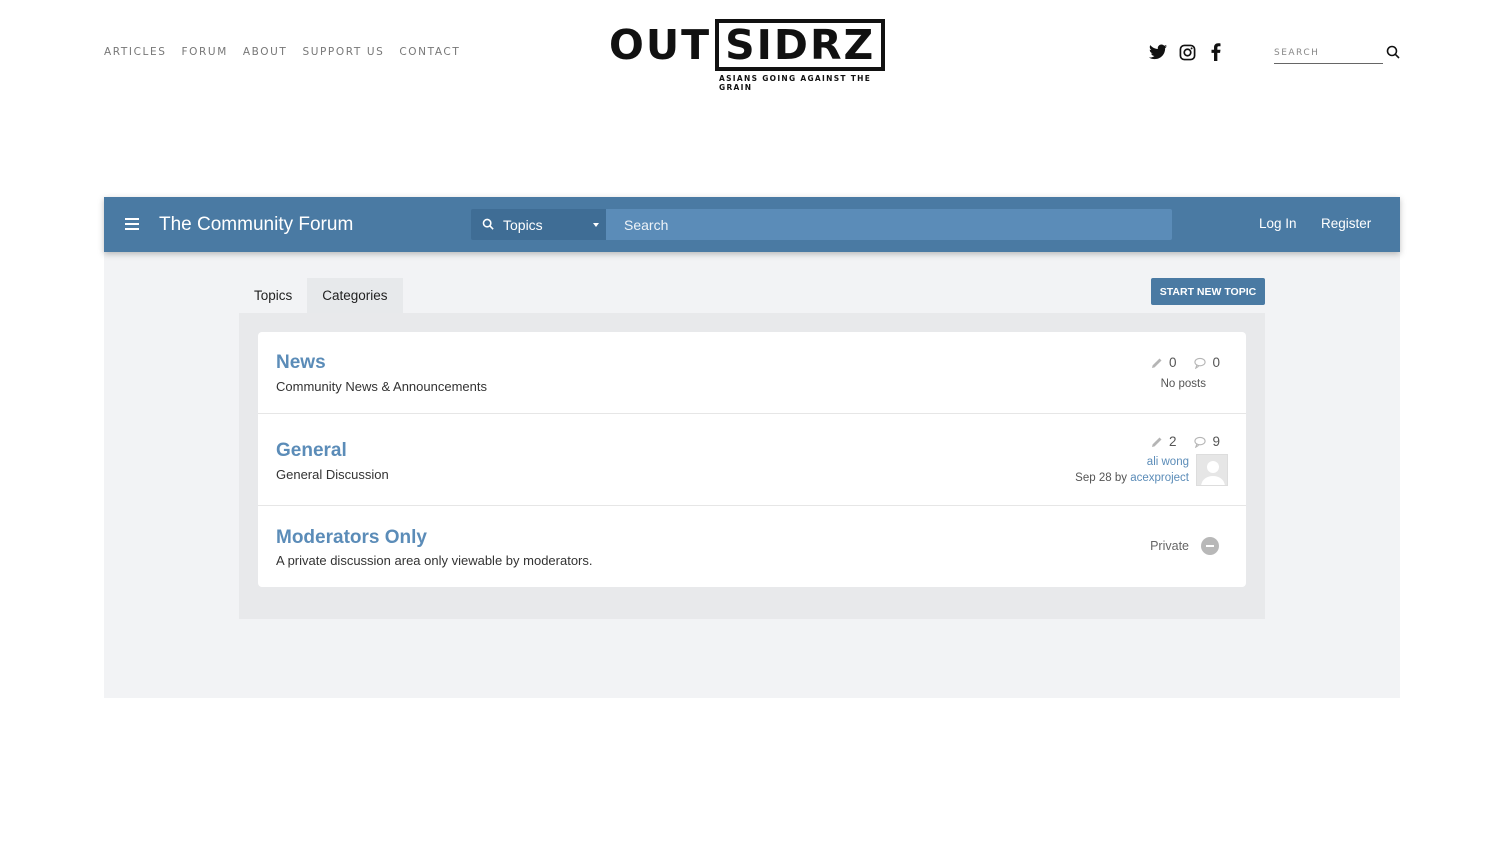 This screenshot has width=1502, height=842. I want to click on nav-contact: CONTACT, so click(429, 52).